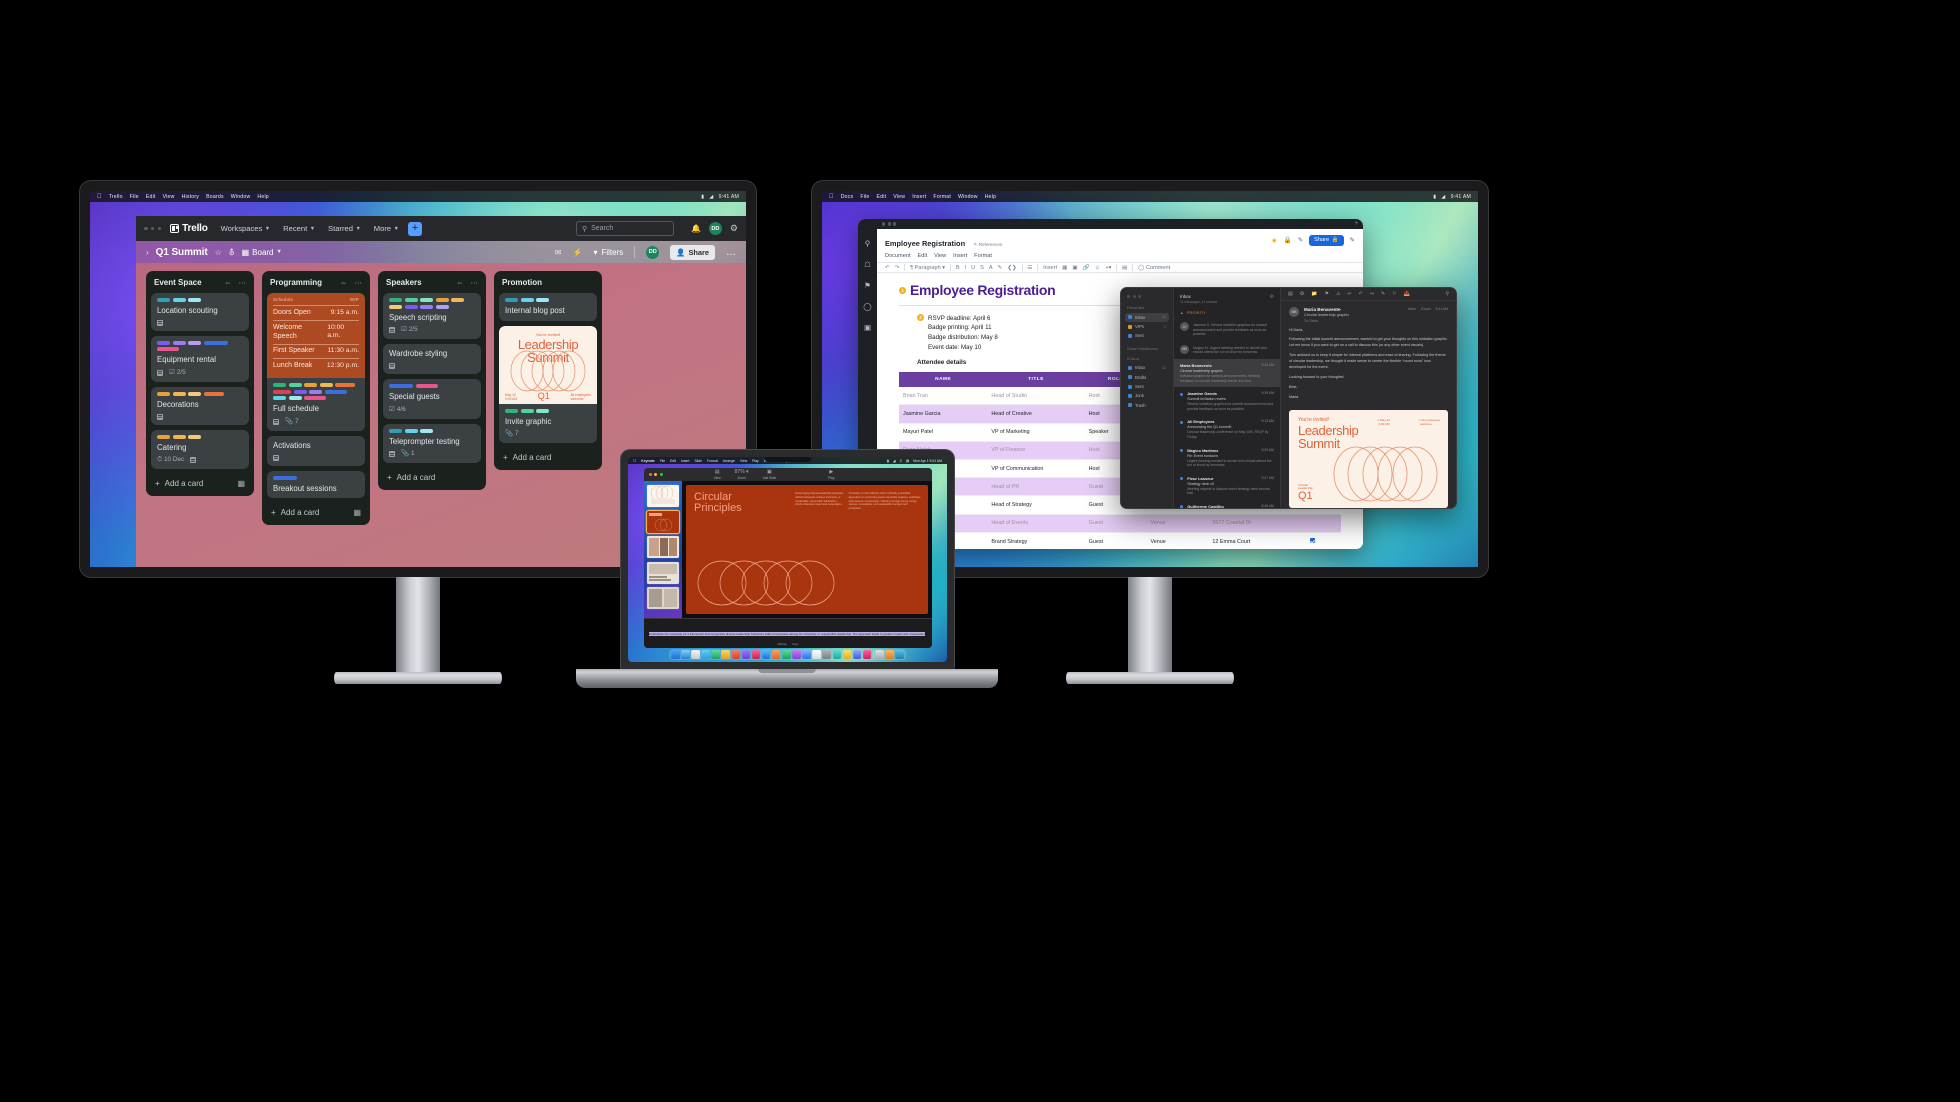  Describe the element at coordinates (675, 654) in the screenshot. I see `dock-finder-icon` at that location.